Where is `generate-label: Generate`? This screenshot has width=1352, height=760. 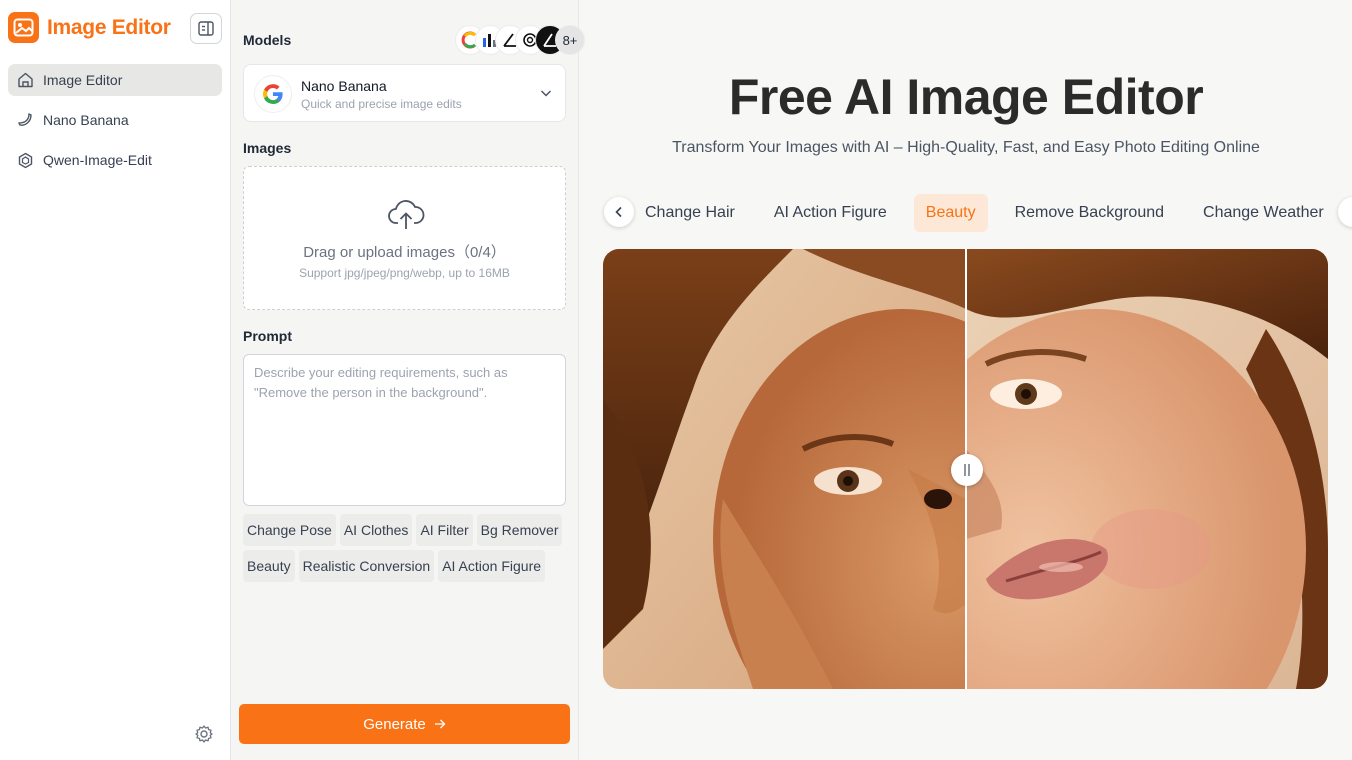
generate-label: Generate is located at coordinates (394, 724).